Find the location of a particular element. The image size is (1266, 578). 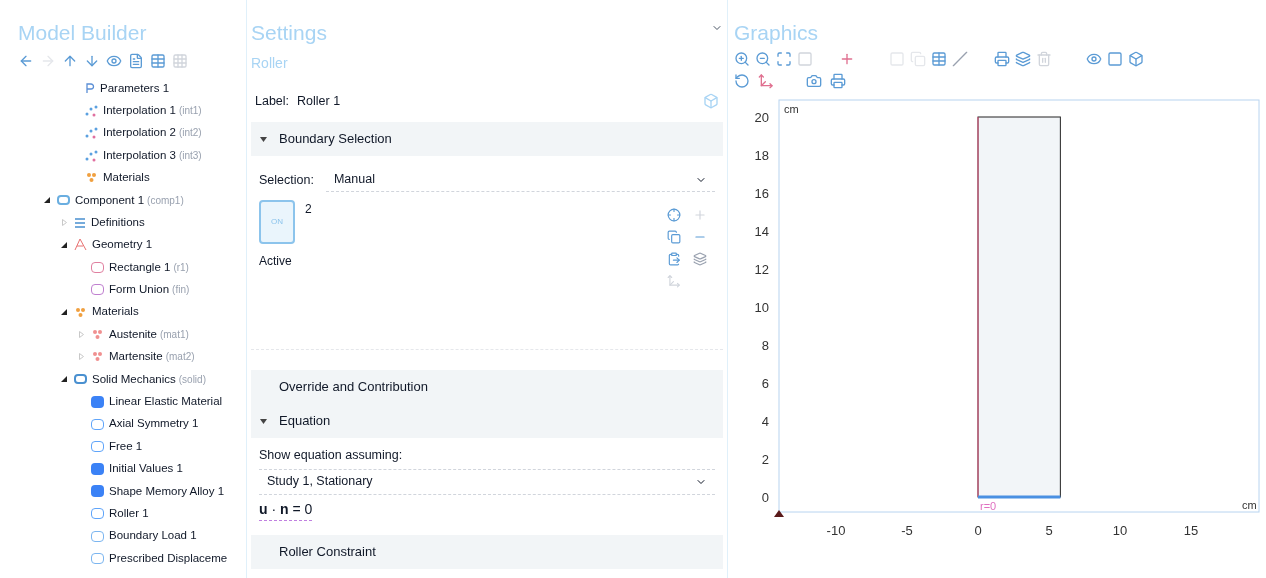

tree-item: Martensite is located at coordinates (136, 357).